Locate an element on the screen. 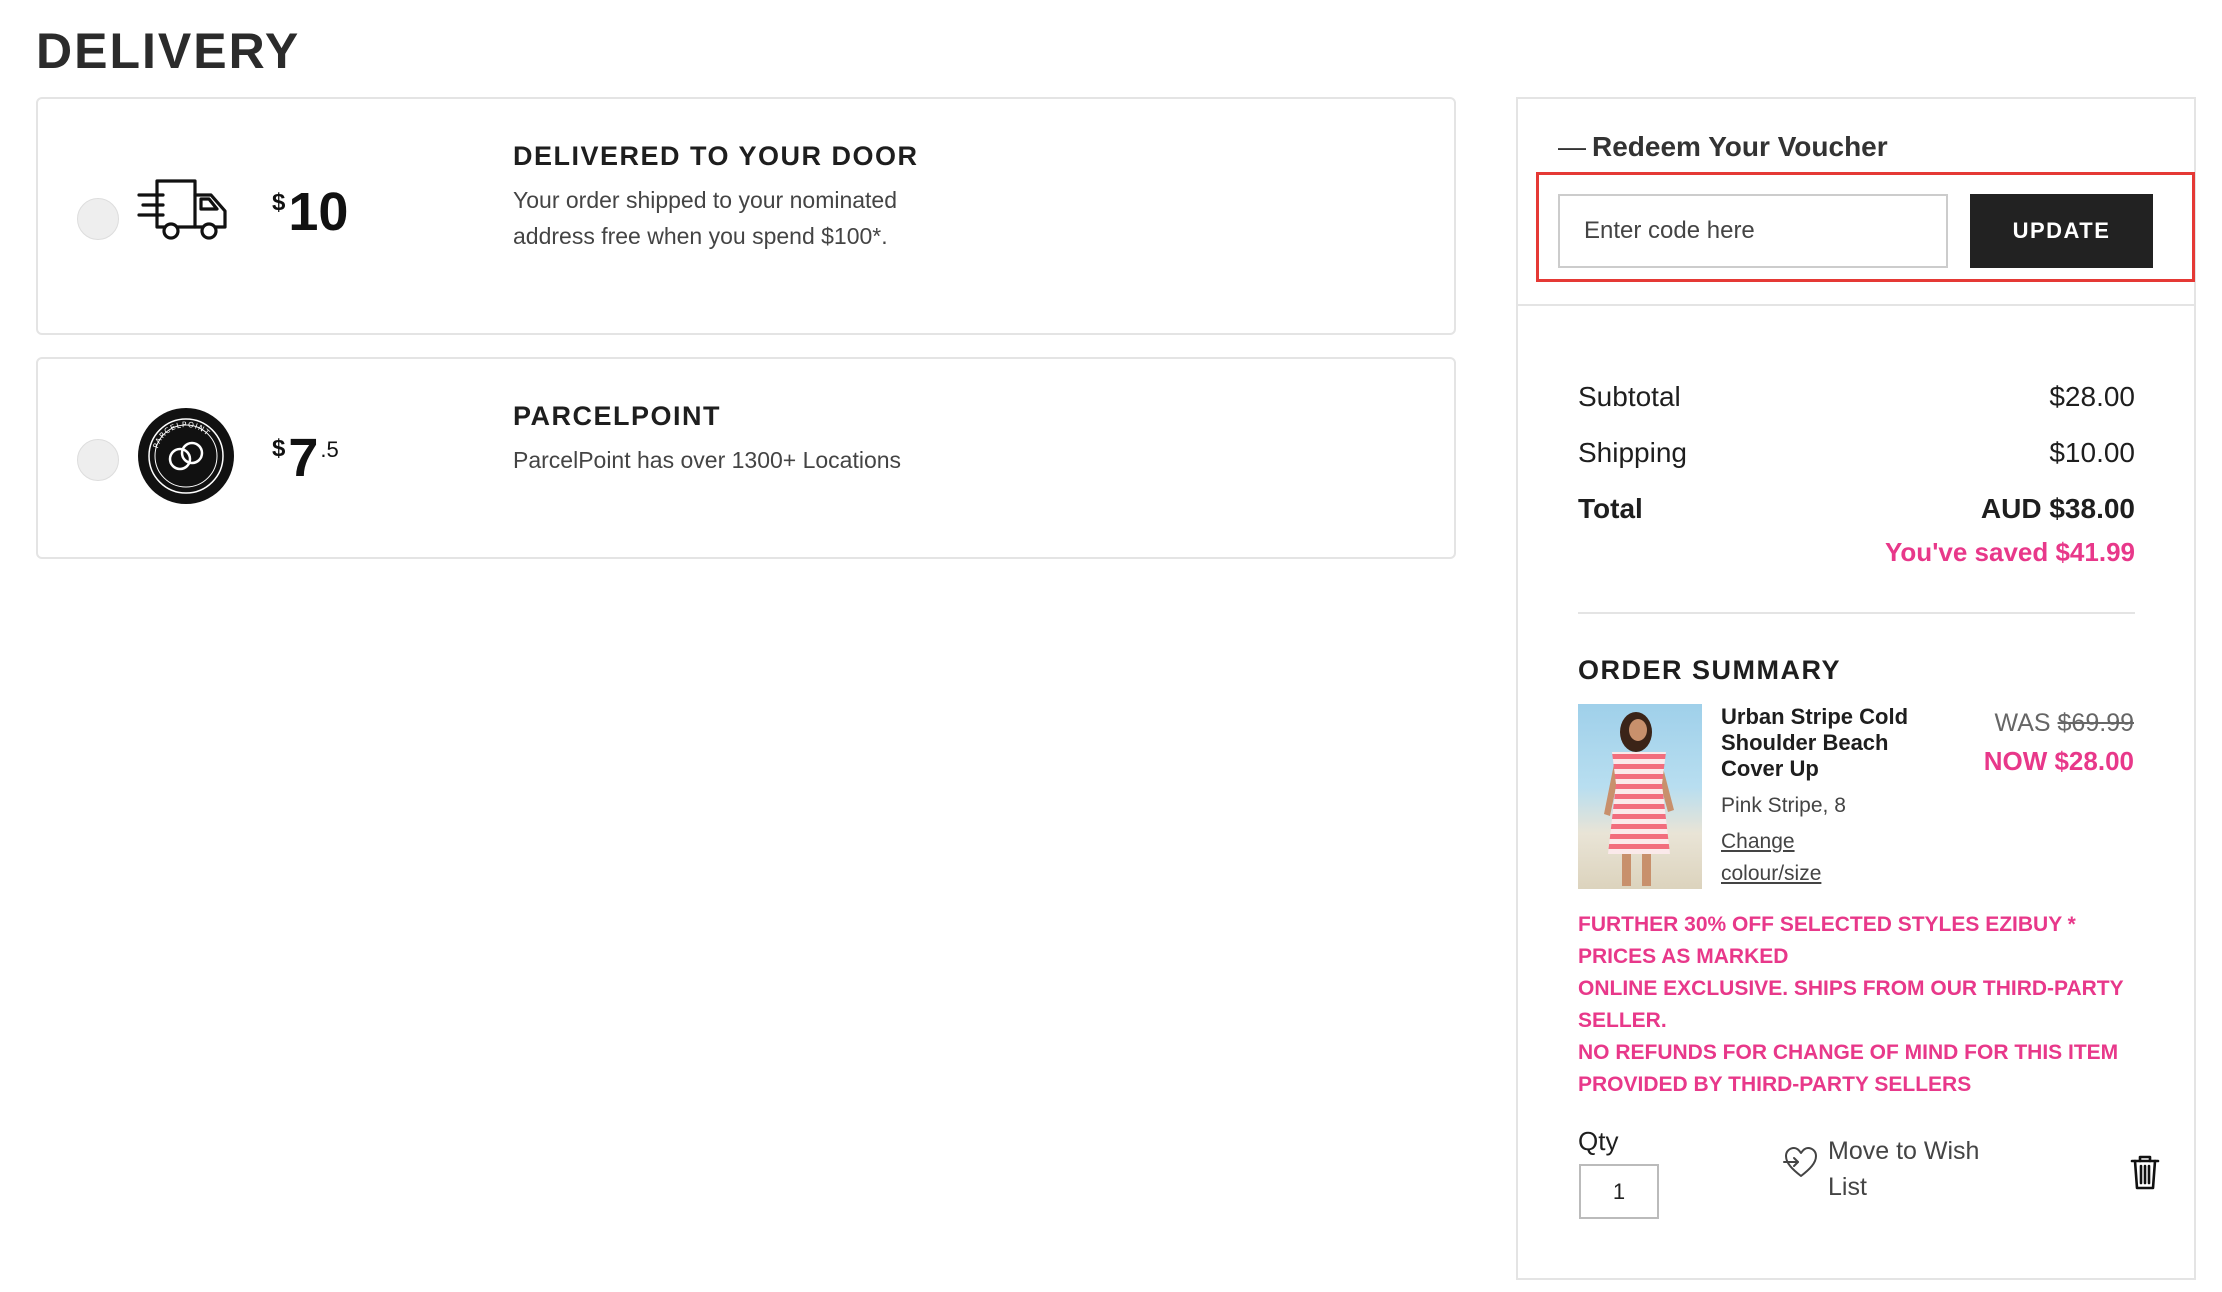 The height and width of the screenshot is (1292, 2222). collapse-dash-icon: — is located at coordinates (1572, 146).